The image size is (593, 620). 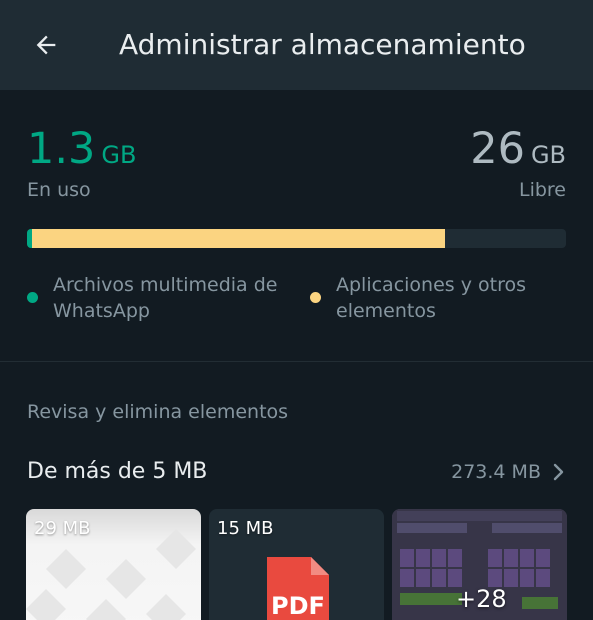 I want to click on used-storage-unit: GB, so click(x=119, y=155).